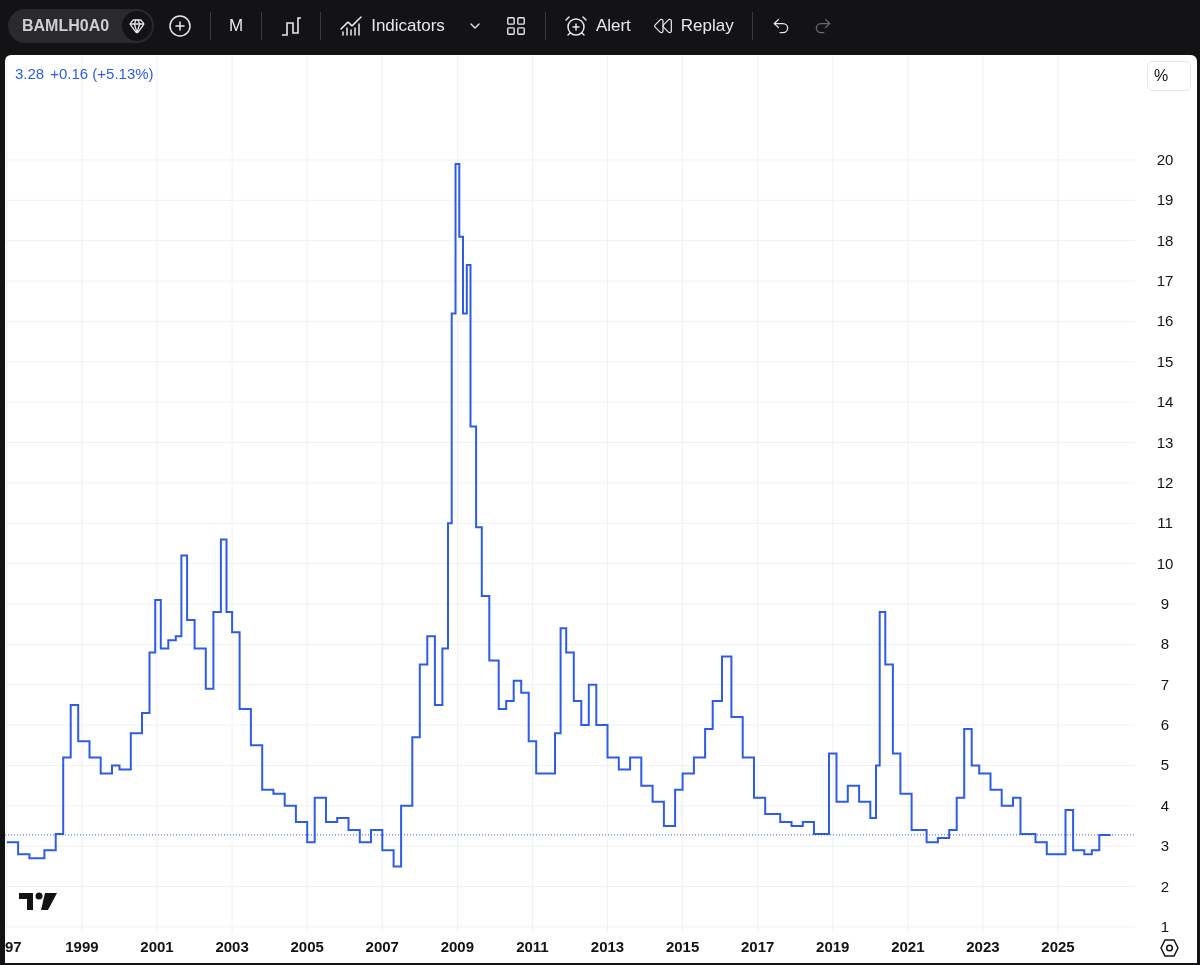 This screenshot has width=1200, height=965. What do you see at coordinates (38, 901) in the screenshot?
I see `logo-icon` at bounding box center [38, 901].